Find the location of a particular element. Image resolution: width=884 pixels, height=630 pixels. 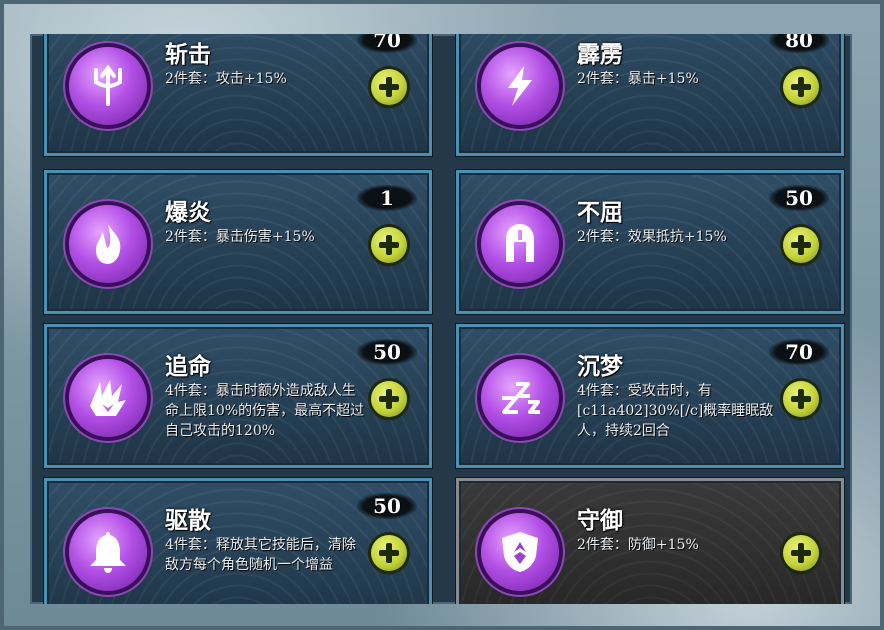

helmet-icon is located at coordinates (520, 244).